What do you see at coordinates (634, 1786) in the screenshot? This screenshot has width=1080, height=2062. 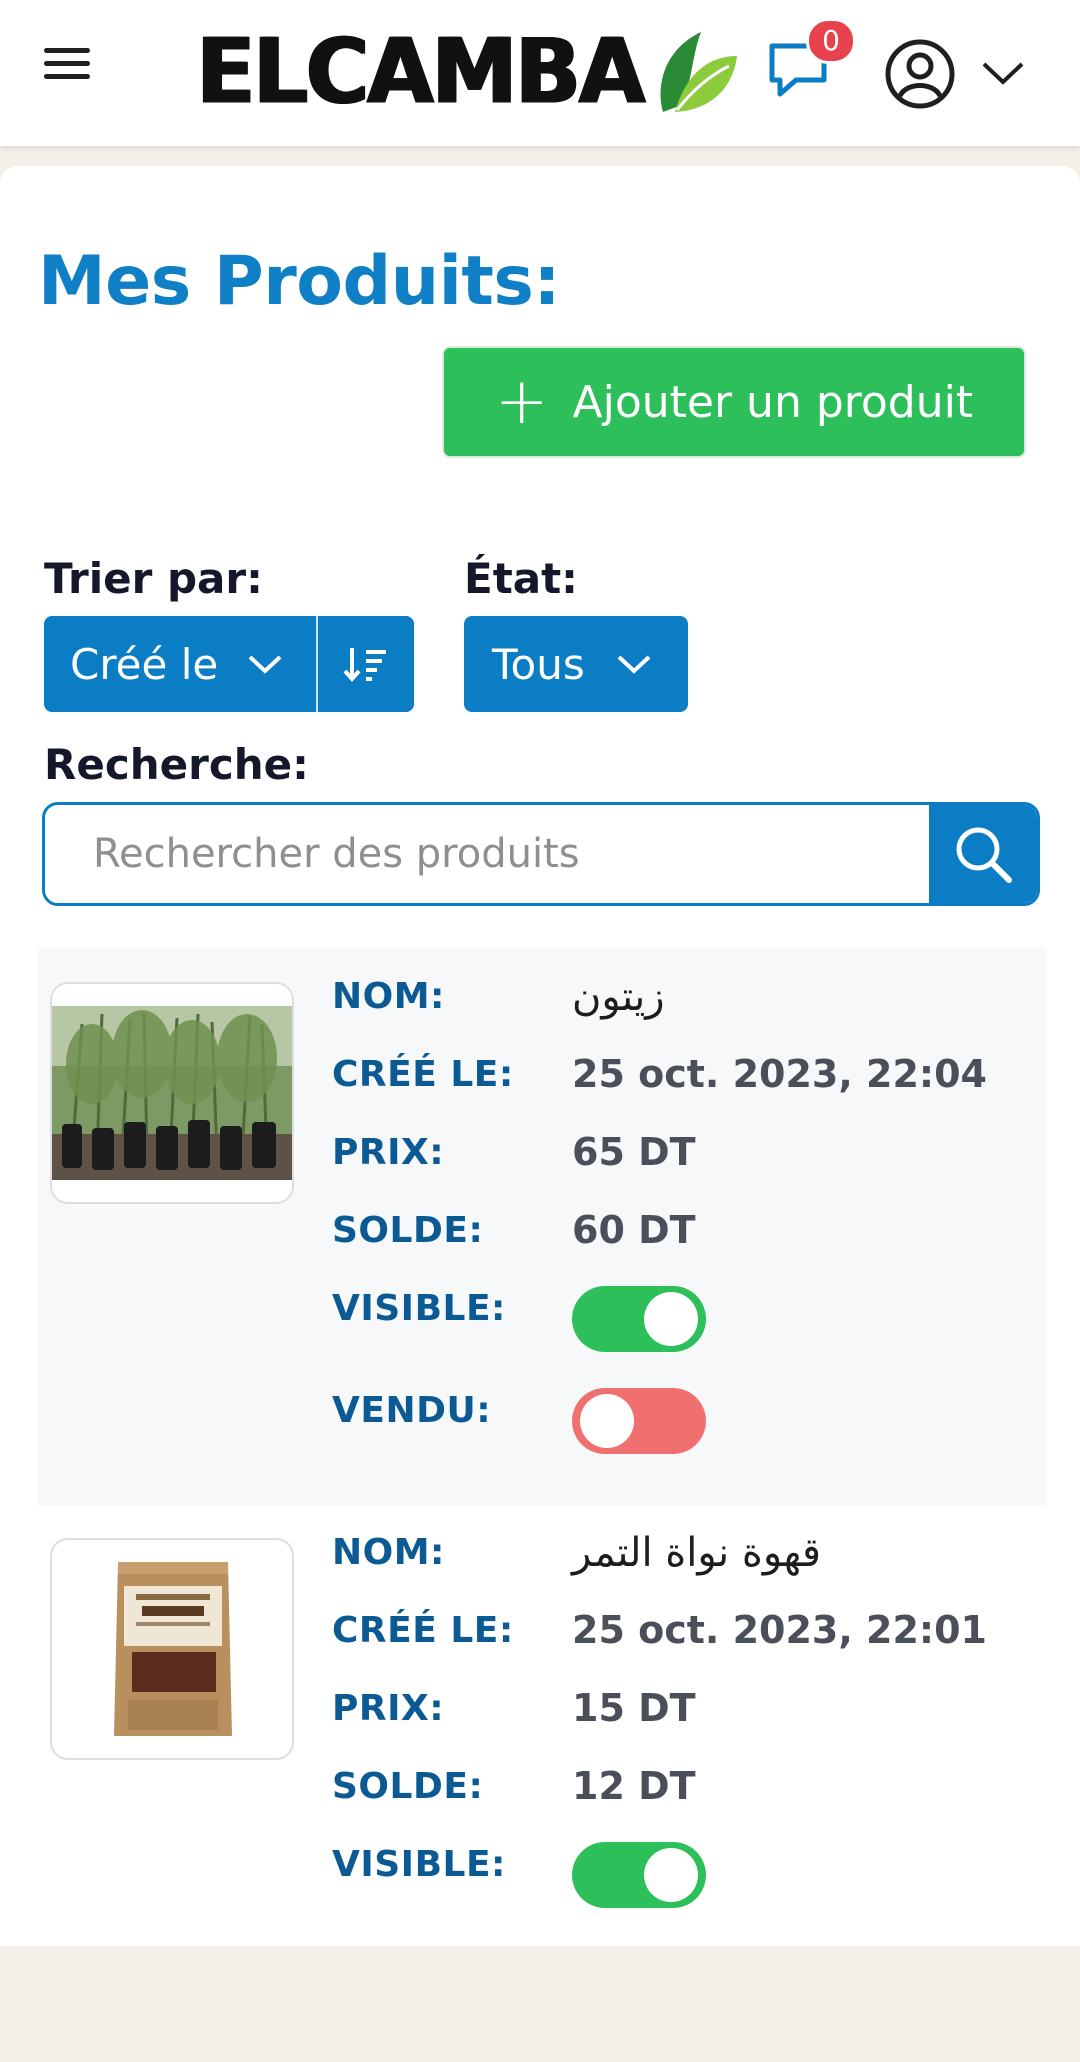 I see `product-sale-price: 12 DT` at bounding box center [634, 1786].